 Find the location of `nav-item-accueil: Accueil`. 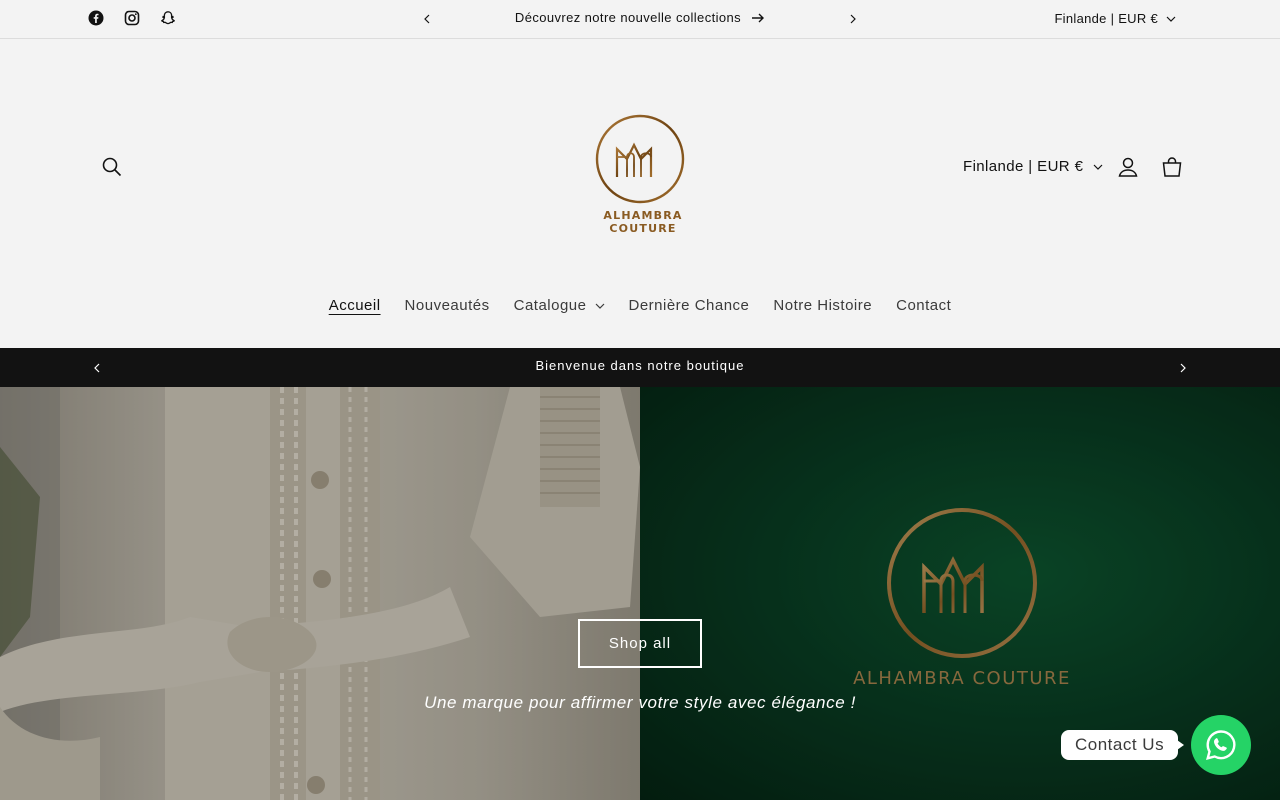

nav-item-accueil: Accueil is located at coordinates (355, 305).